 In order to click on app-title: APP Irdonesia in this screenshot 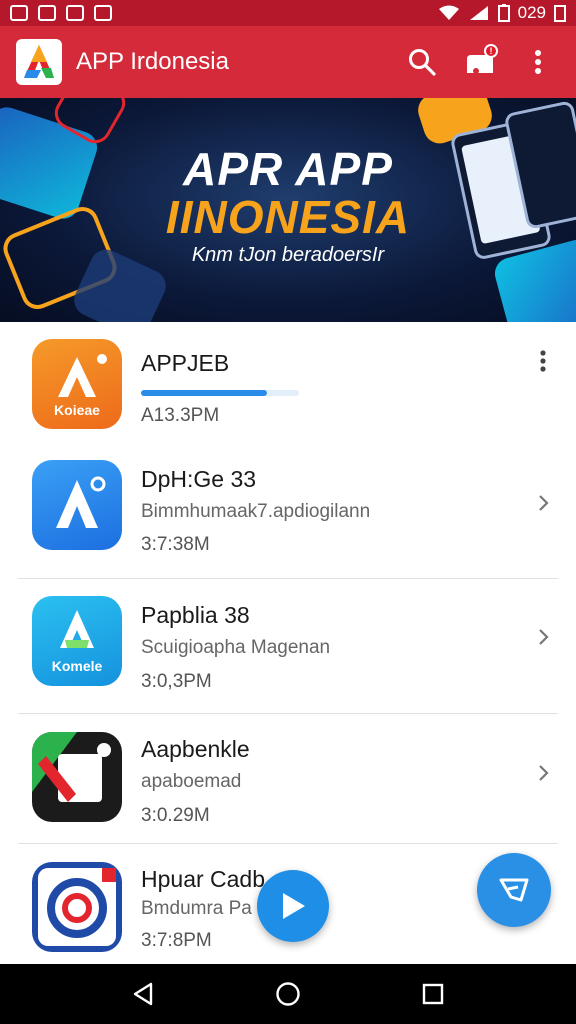, I will do `click(152, 61)`.